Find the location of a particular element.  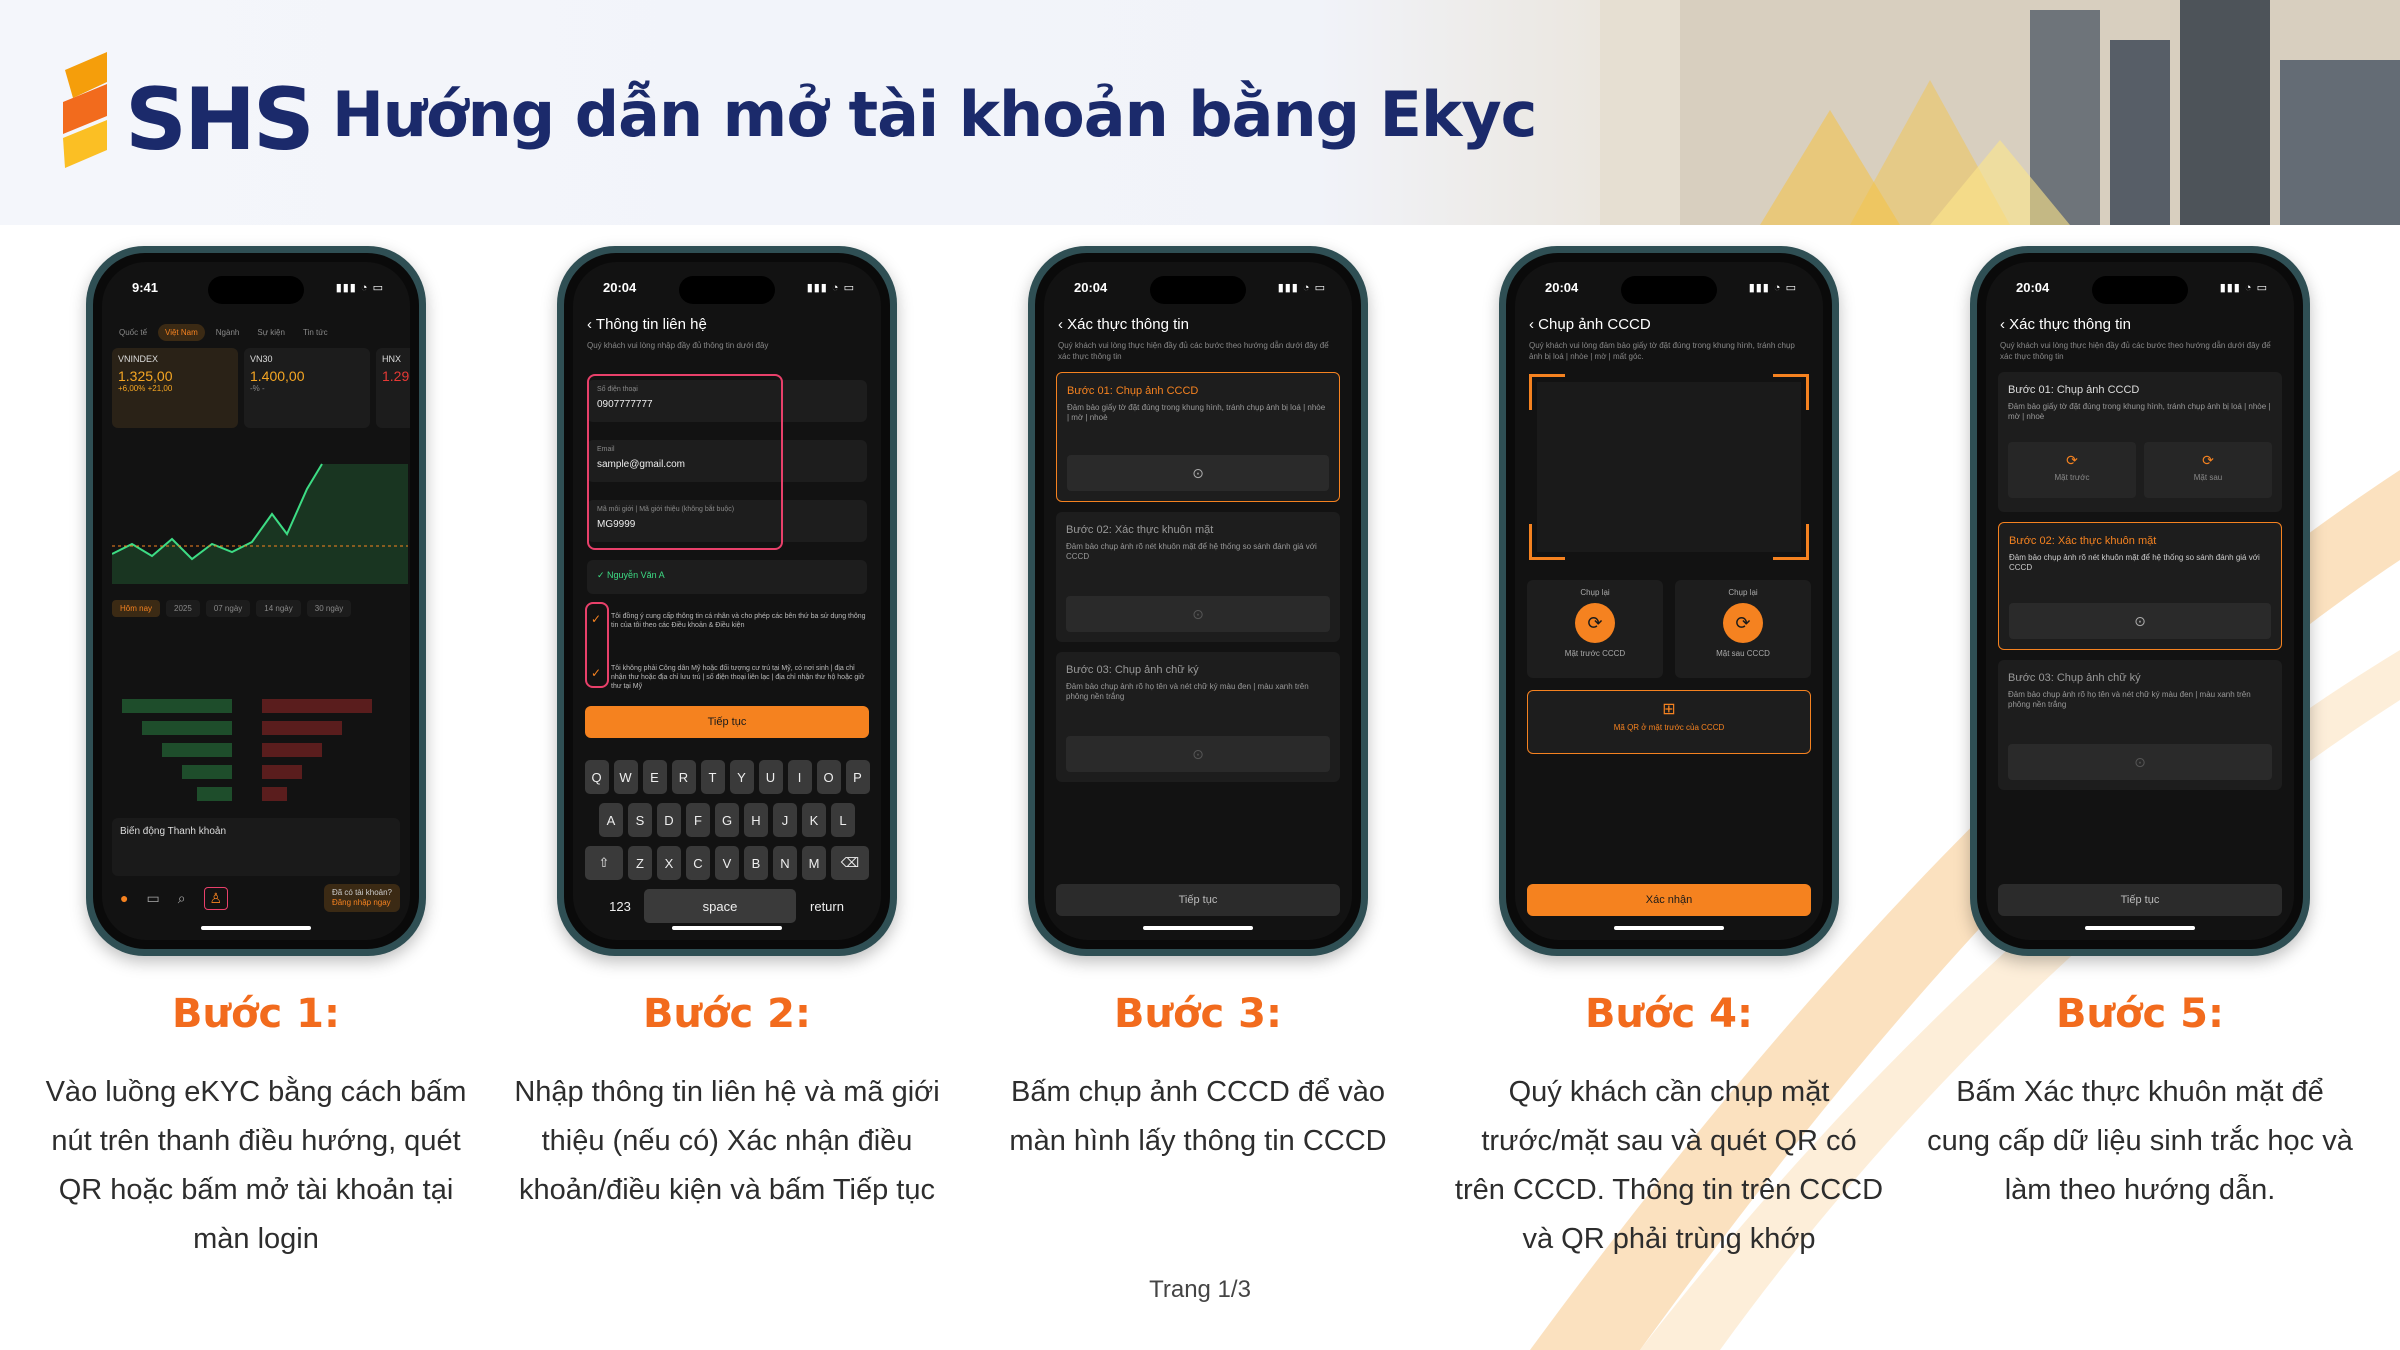

key-u: U is located at coordinates (770, 777).